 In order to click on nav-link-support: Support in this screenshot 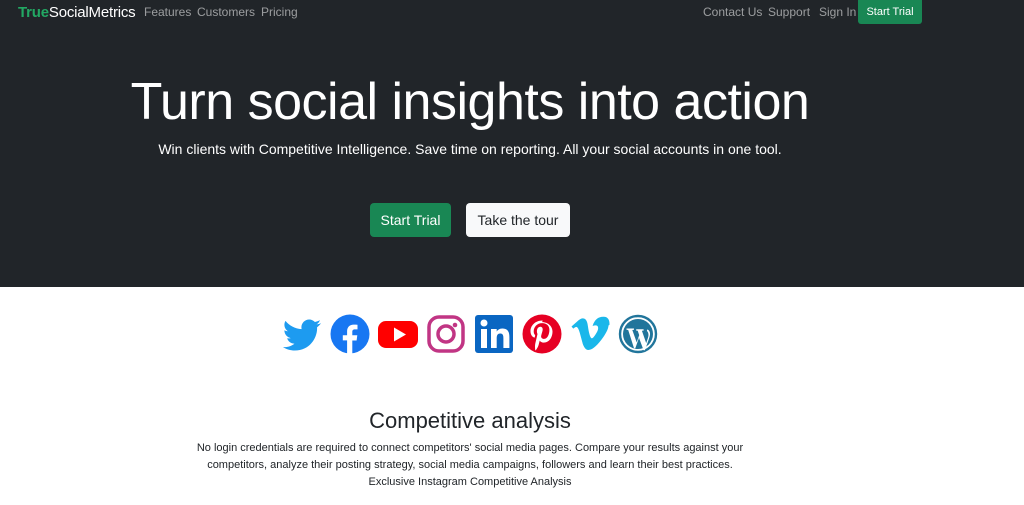, I will do `click(789, 12)`.